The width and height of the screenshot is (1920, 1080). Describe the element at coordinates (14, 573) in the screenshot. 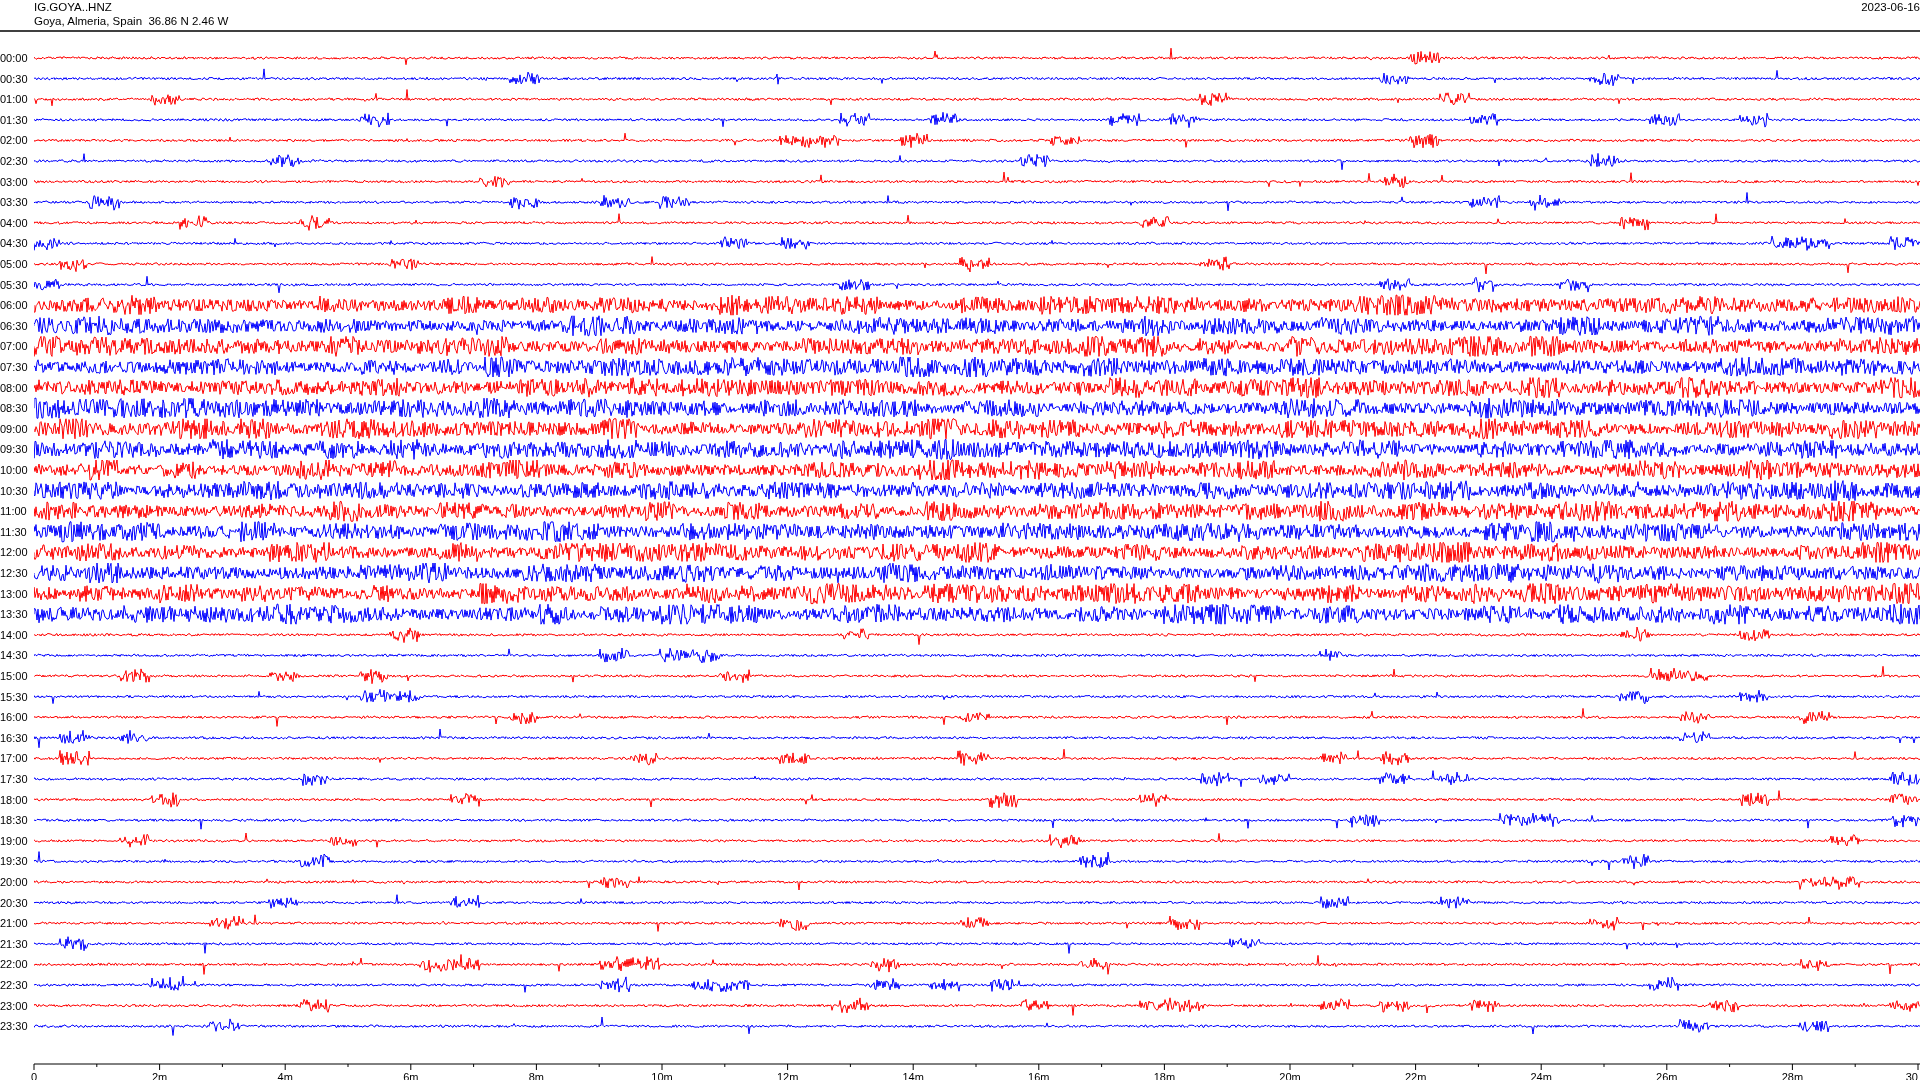

I see `time-label: 12:30` at that location.